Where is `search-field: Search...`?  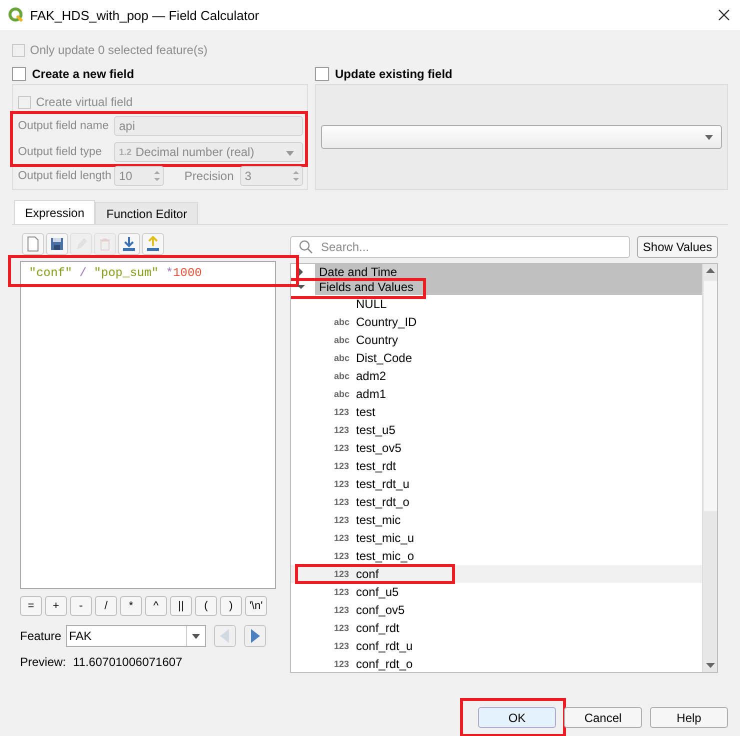 search-field: Search... is located at coordinates (460, 247).